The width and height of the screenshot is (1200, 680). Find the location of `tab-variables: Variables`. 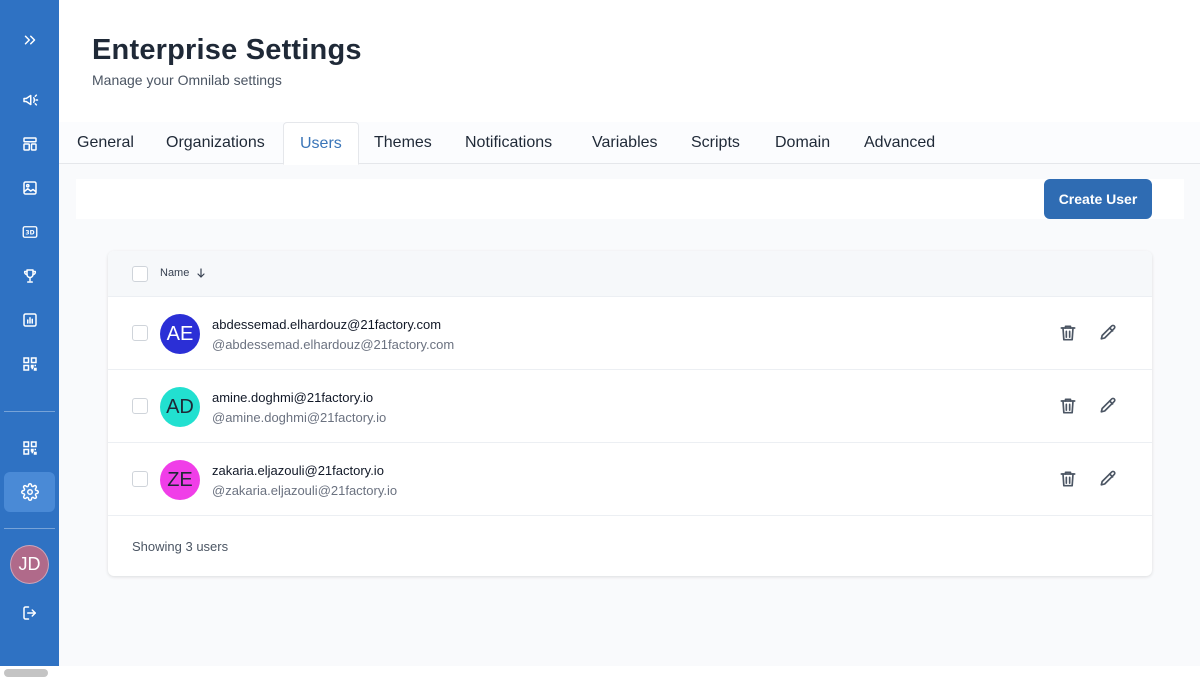

tab-variables: Variables is located at coordinates (625, 143).